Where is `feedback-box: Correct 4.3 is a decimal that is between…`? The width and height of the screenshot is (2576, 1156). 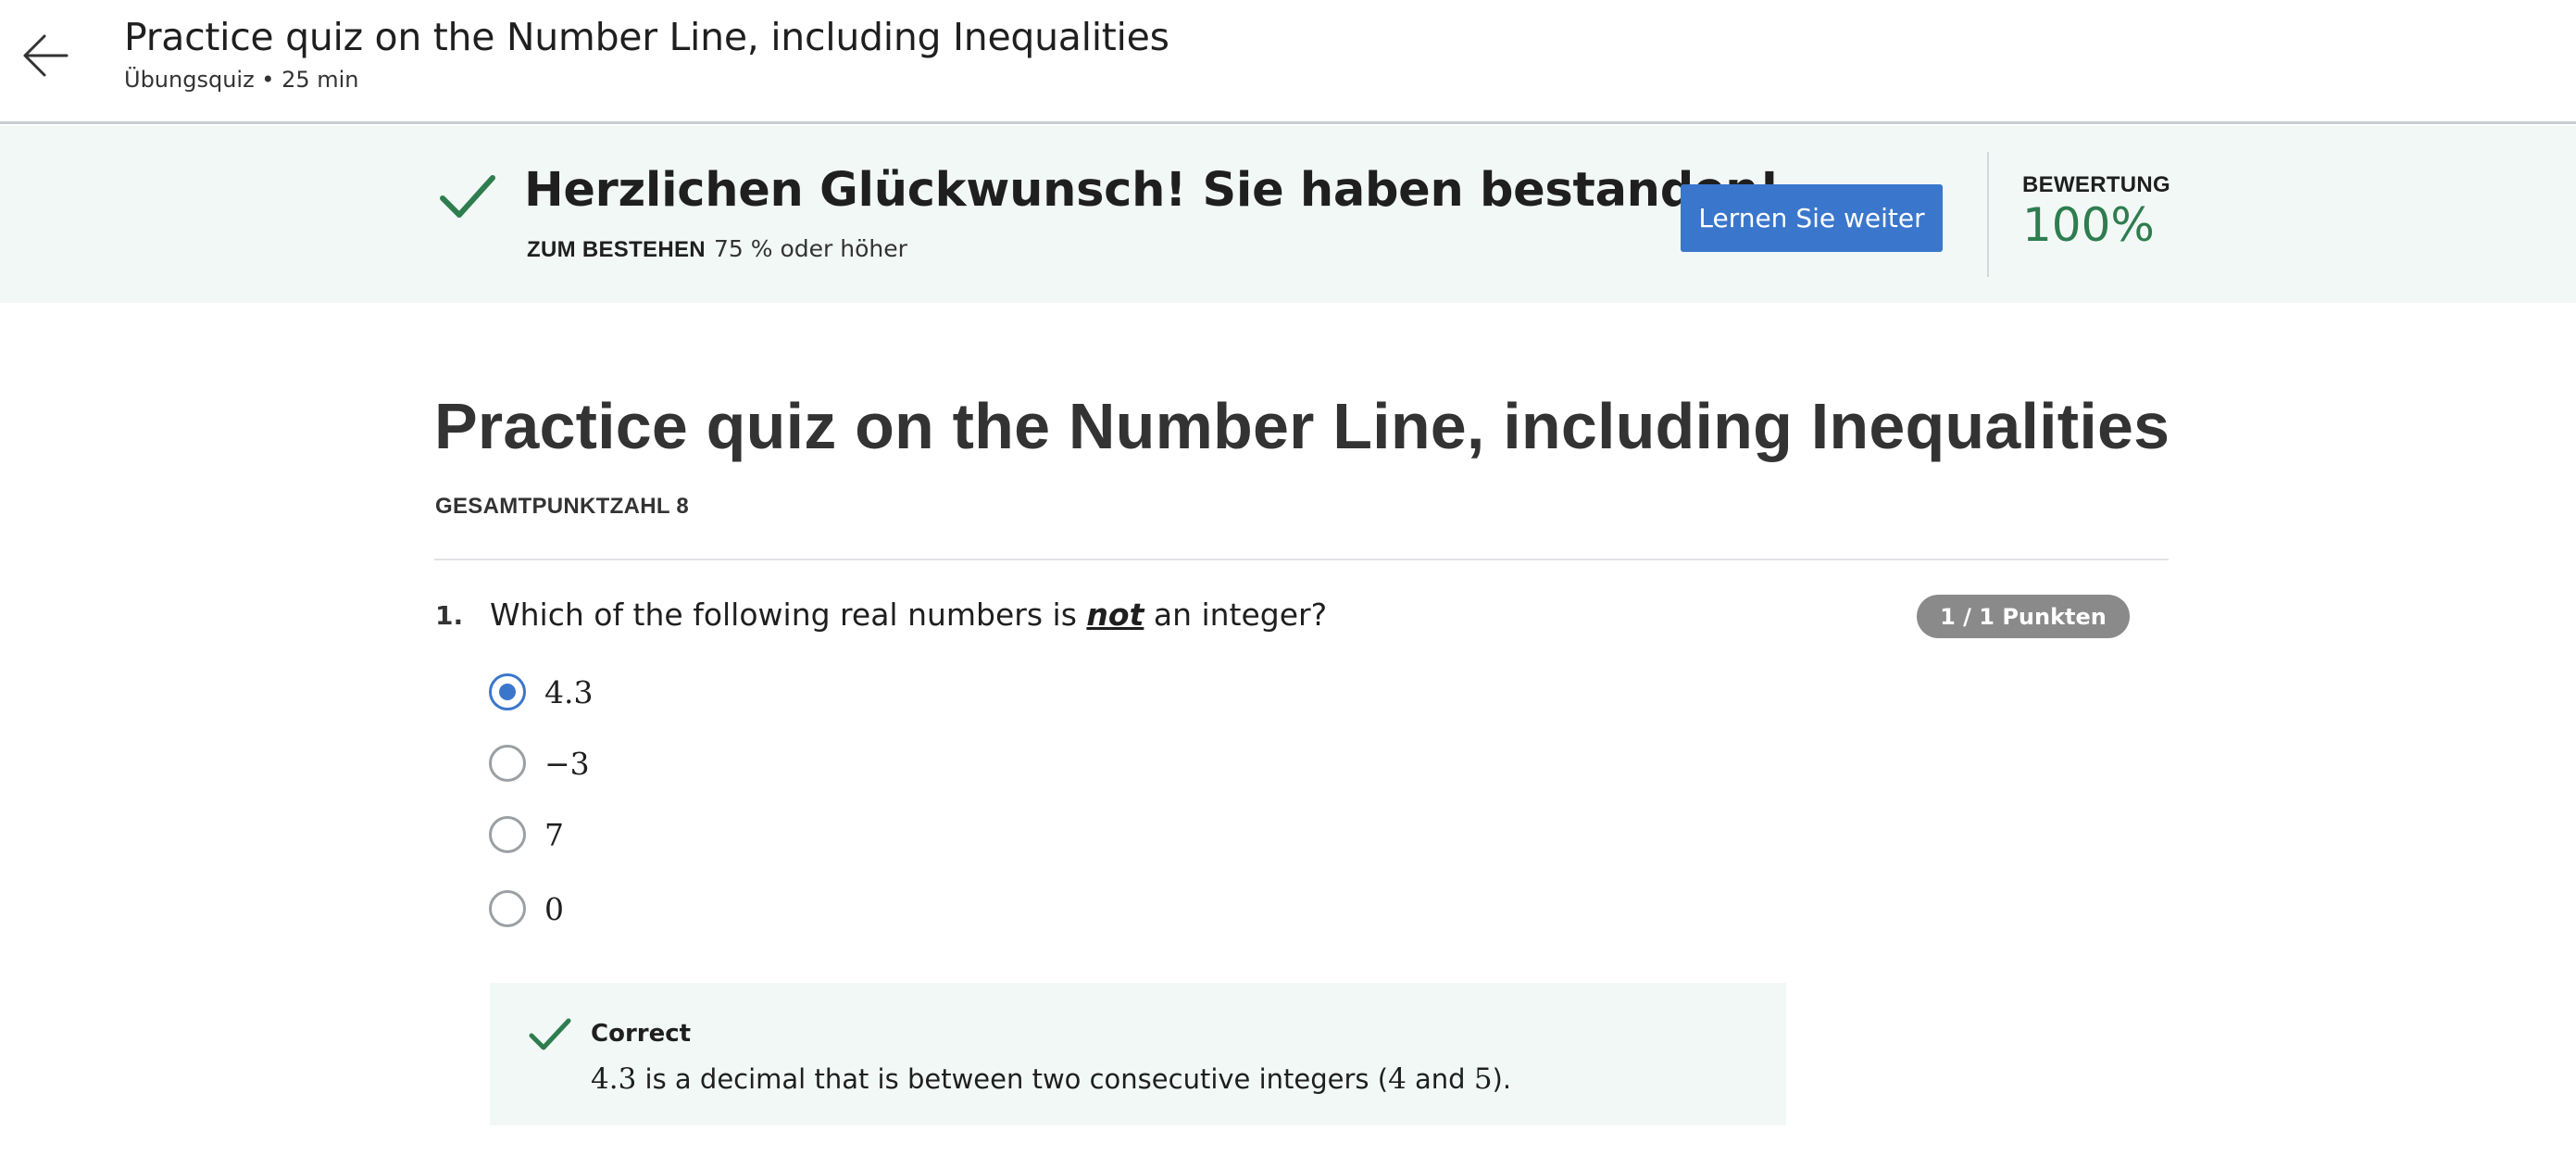
feedback-box: Correct 4.3 is a decimal that is between… is located at coordinates (1138, 1054).